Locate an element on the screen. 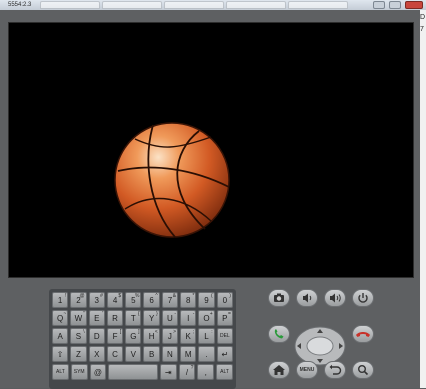  key-del: DEL is located at coordinates (224, 336).